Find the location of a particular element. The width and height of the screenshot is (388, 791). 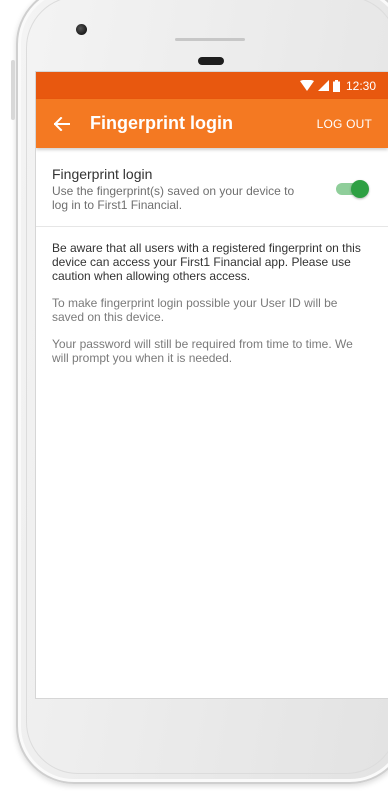

fingerprint-toggle is located at coordinates (352, 189).